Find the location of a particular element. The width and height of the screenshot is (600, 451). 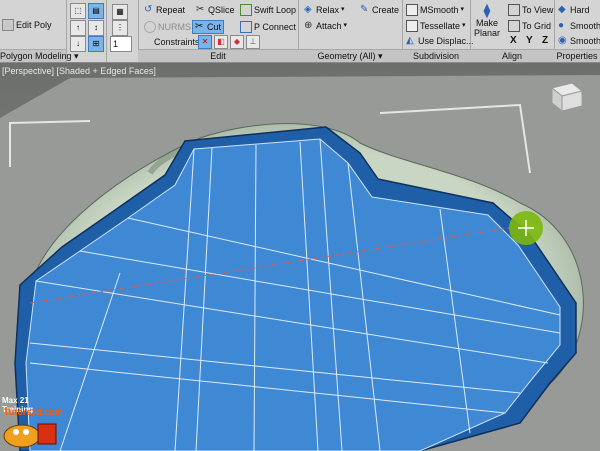

properties-group: ◆ Hard ● Smooth ◉ Smooth Properties is located at coordinates (577, 31).